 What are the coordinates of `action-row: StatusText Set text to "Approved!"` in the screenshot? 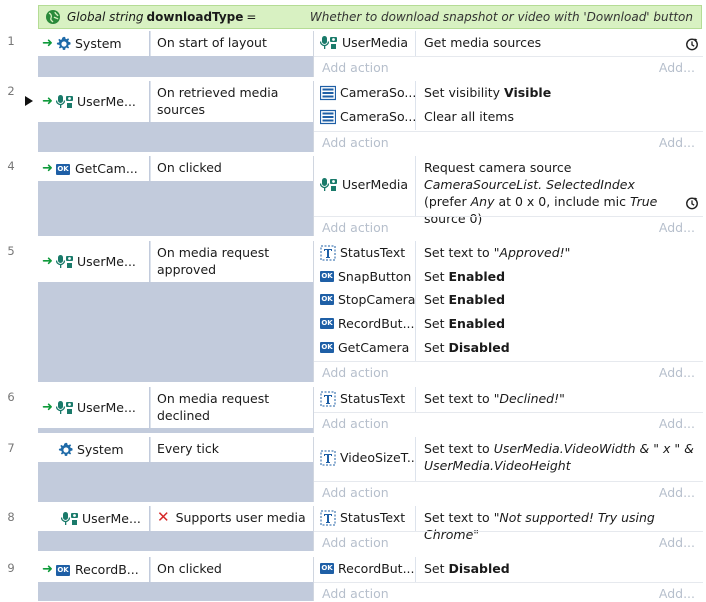 It's located at (508, 253).